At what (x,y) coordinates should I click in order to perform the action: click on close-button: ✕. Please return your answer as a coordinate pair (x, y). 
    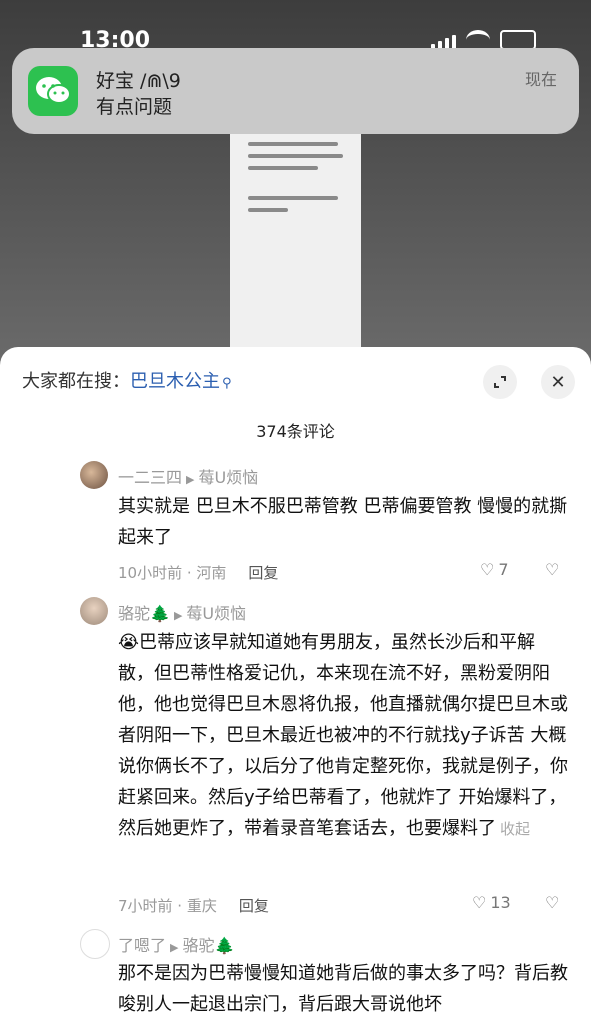
    Looking at the image, I should click on (558, 382).